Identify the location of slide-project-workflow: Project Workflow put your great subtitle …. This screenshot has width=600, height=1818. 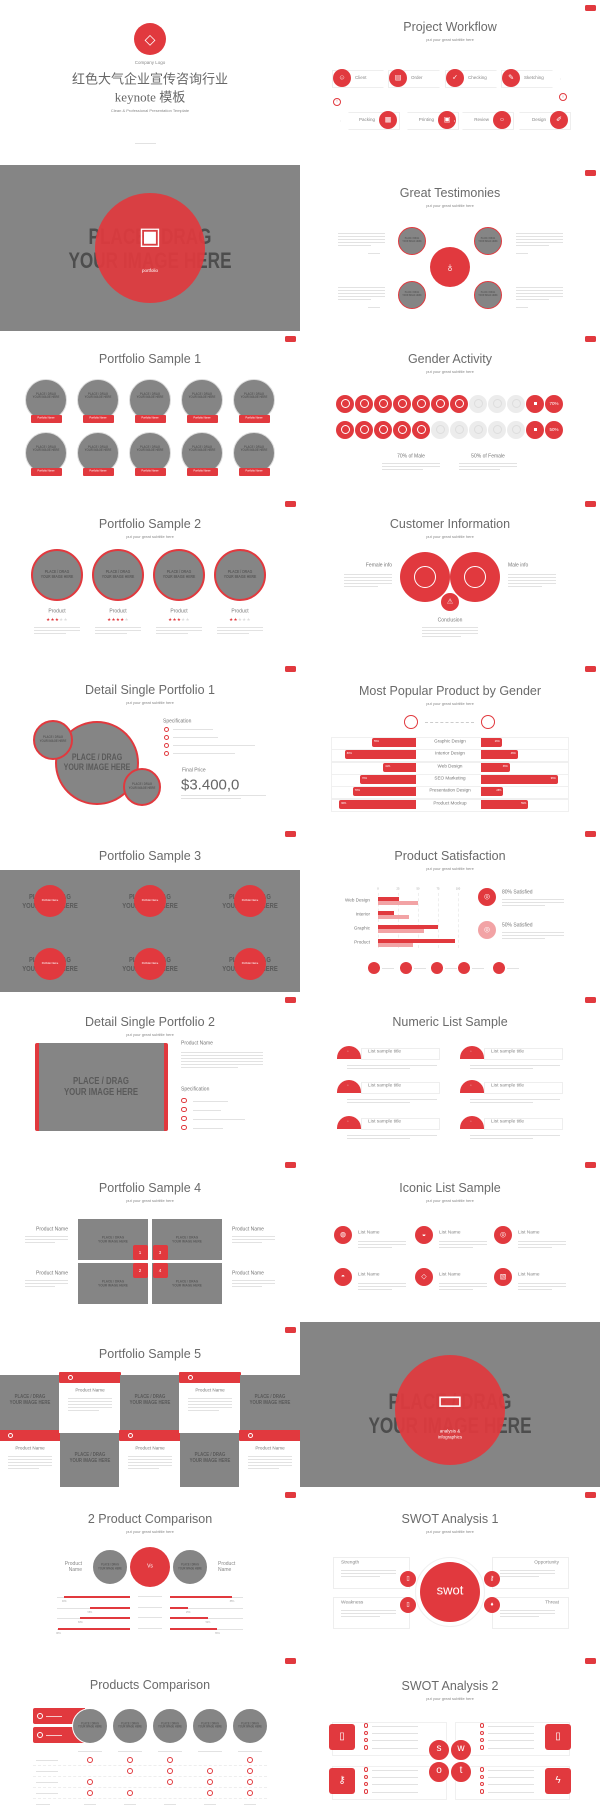
(450, 83).